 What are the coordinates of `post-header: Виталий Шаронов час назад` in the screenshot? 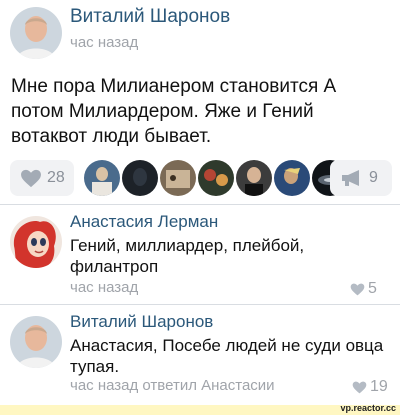 It's located at (200, 31).